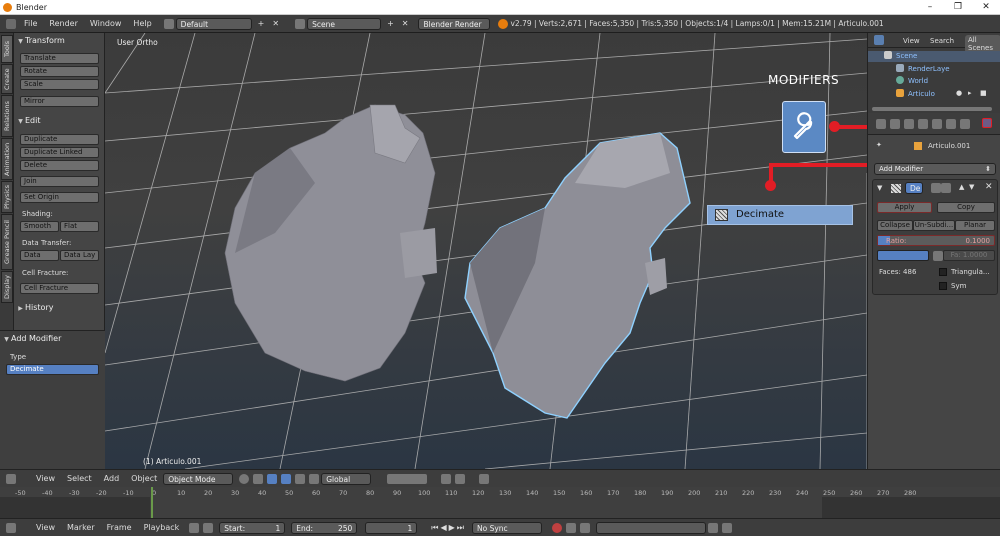 Image resolution: width=1000 pixels, height=536 pixels. Describe the element at coordinates (557, 527) in the screenshot. I see `record-icon` at that location.